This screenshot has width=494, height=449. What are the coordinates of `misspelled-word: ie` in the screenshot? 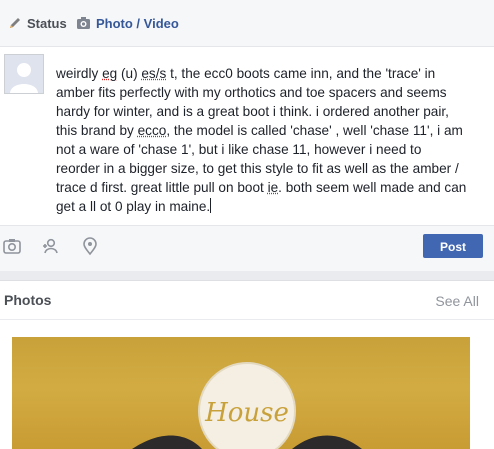 It's located at (273, 187).